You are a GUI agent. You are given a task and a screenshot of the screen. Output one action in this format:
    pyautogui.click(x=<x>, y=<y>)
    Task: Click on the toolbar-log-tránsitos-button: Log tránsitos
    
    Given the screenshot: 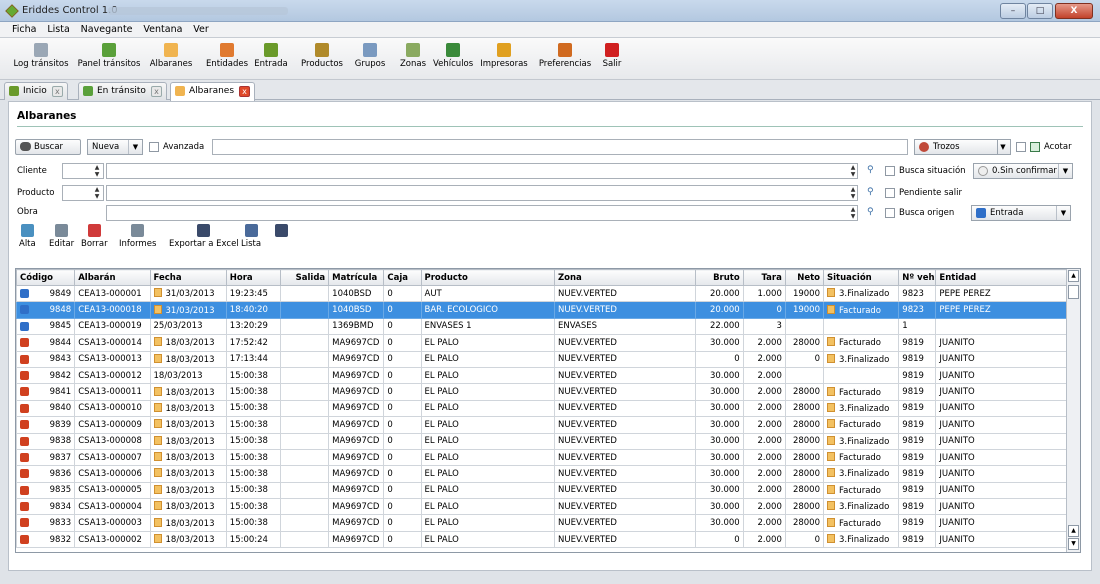 What is the action you would take?
    pyautogui.click(x=41, y=58)
    